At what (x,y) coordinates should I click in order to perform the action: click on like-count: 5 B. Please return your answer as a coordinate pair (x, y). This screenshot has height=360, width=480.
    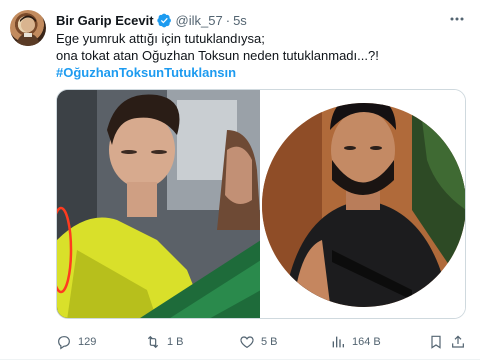
    Looking at the image, I should click on (269, 342).